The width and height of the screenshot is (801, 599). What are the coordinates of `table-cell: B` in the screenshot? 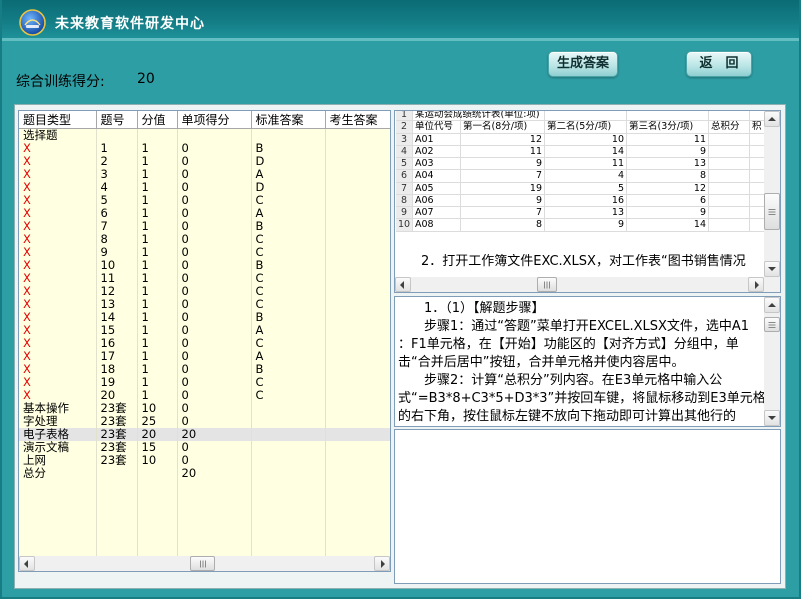 It's located at (288, 226).